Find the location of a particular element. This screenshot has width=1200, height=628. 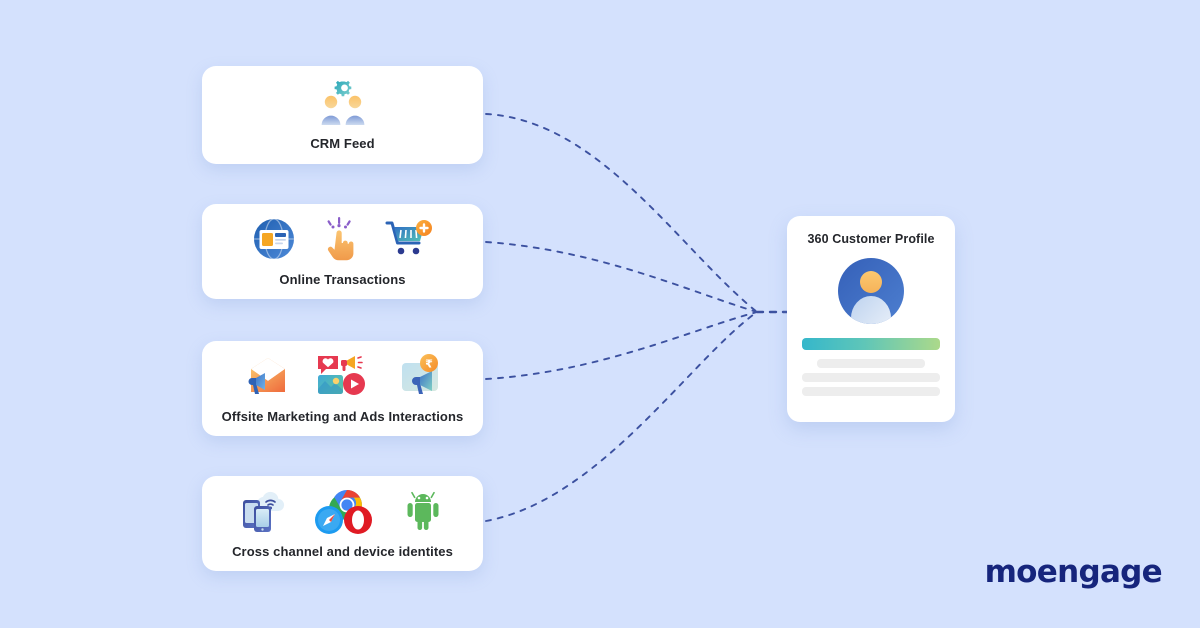

source-card-offsite-marketing: ₹ Offsite Marketing and Ads Interactions is located at coordinates (342, 388).